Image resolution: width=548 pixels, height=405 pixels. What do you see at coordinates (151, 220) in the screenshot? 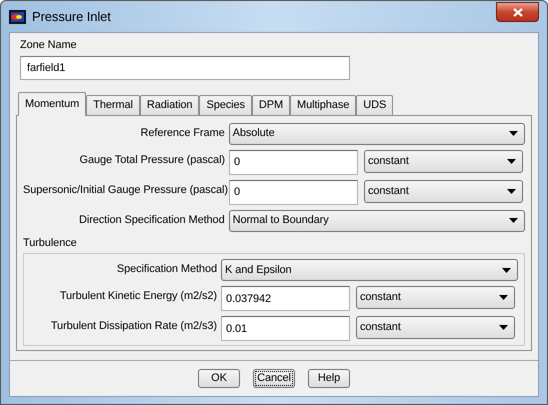
I see `field-label: Direction Specification Method` at bounding box center [151, 220].